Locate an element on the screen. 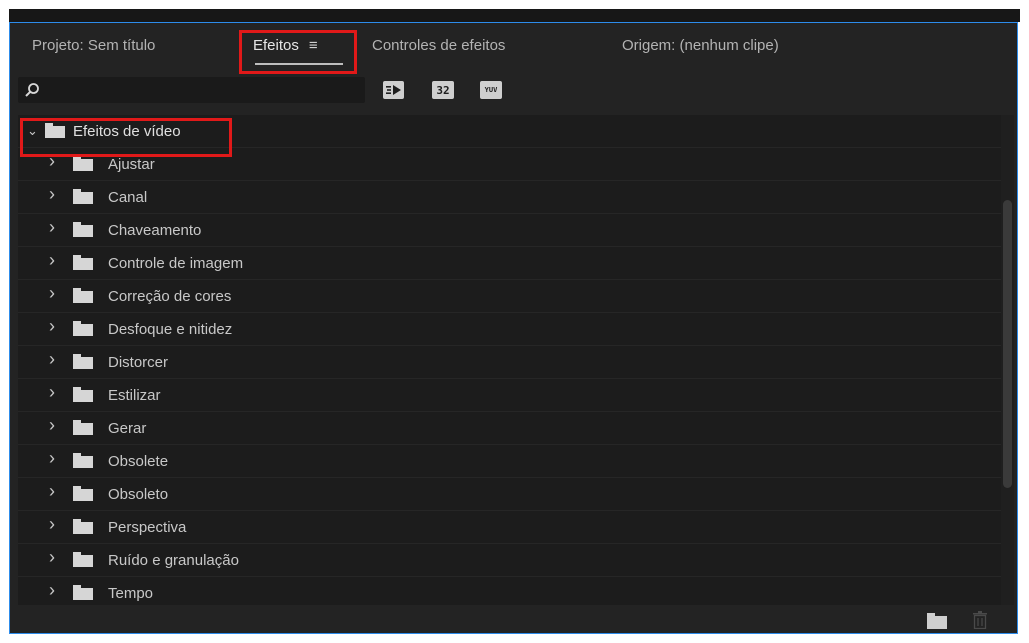 The width and height of the screenshot is (1029, 643). tree-item-label: Distorcer is located at coordinates (138, 362).